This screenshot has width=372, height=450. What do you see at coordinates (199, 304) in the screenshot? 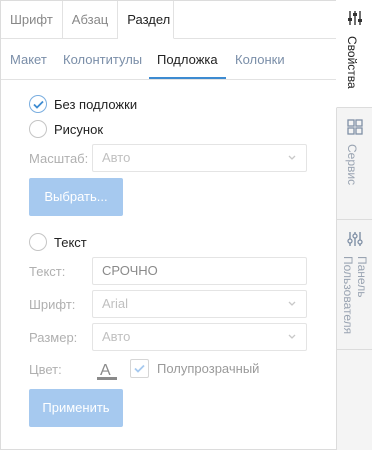
I see `font-select: Arial` at bounding box center [199, 304].